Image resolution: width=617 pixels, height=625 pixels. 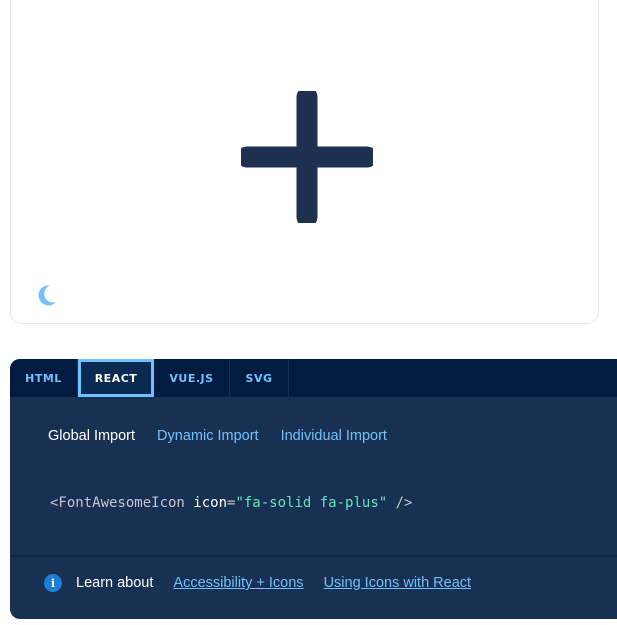 I want to click on tab-react: REACT, so click(x=116, y=378).